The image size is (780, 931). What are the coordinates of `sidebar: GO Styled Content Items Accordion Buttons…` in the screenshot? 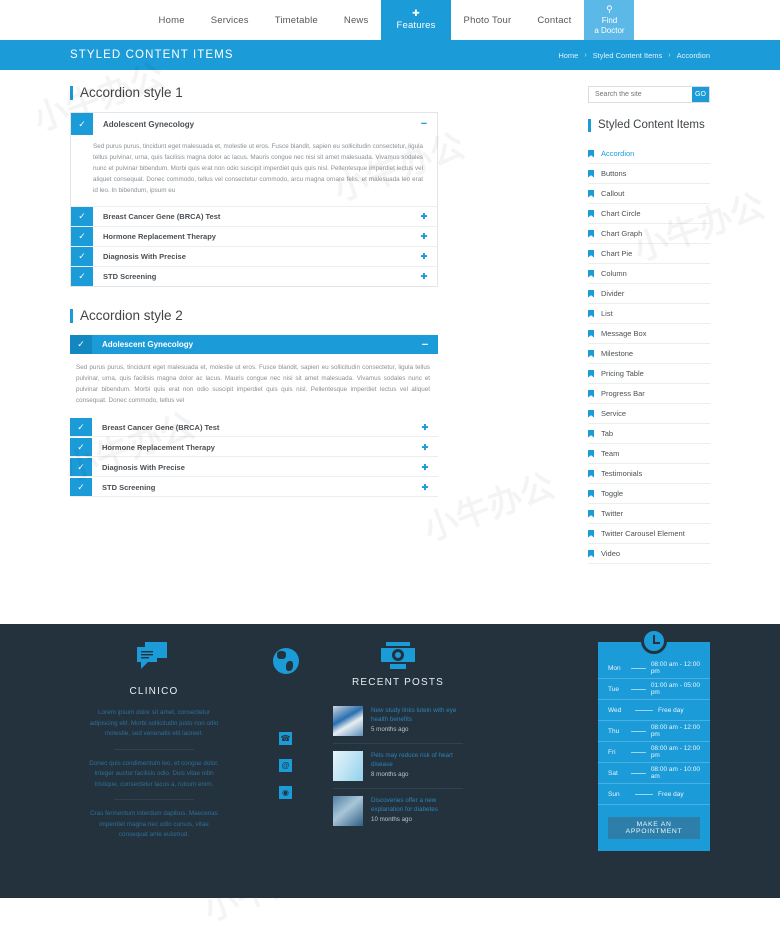 It's located at (649, 325).